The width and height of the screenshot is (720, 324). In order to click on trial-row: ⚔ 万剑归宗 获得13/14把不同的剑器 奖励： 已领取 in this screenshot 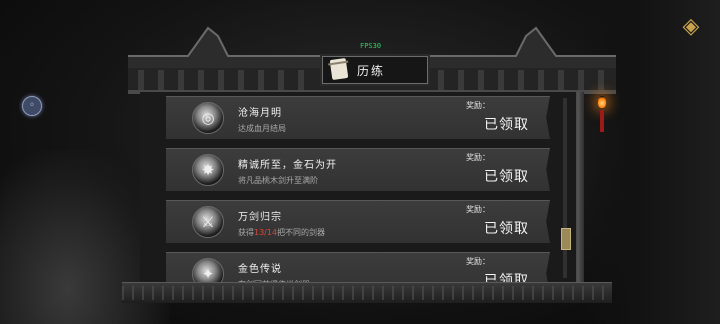, I will do `click(358, 221)`.